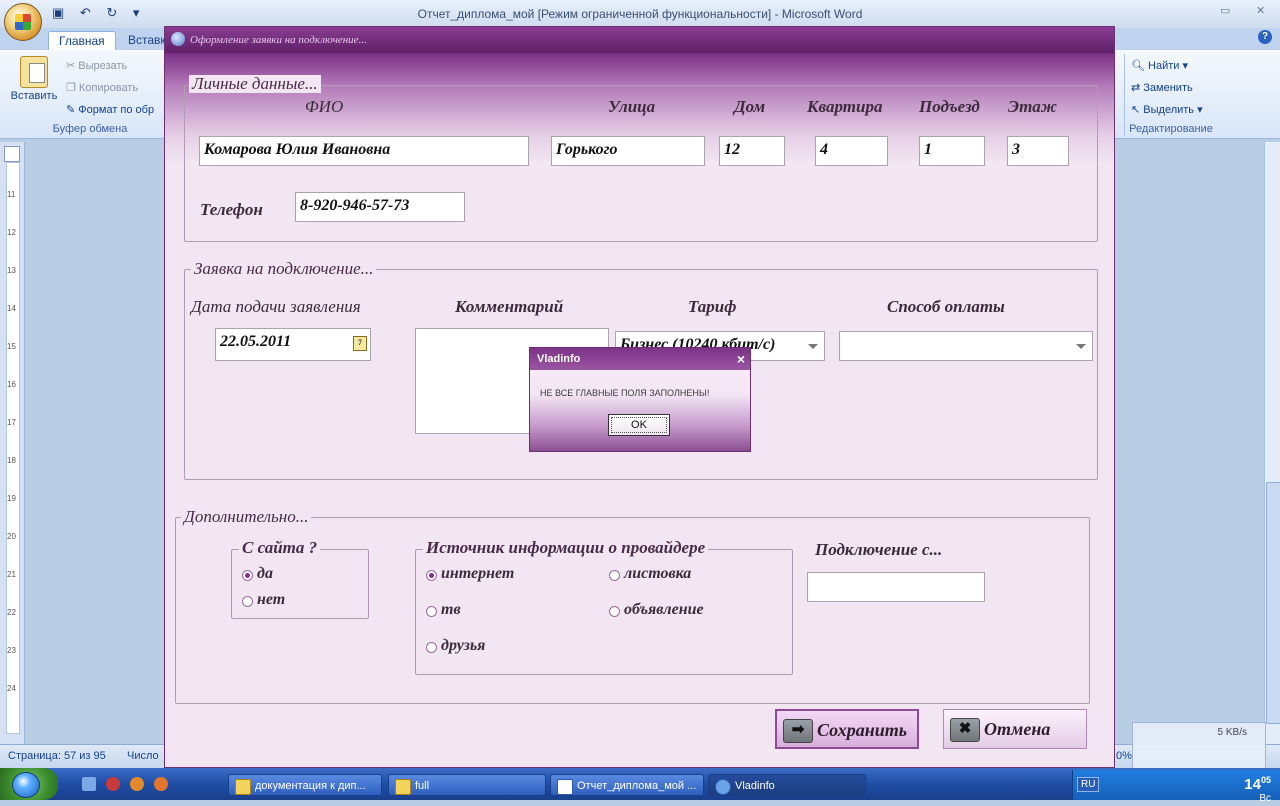  What do you see at coordinates (1225, 10) in the screenshot?
I see `minimize-icon: ▭` at bounding box center [1225, 10].